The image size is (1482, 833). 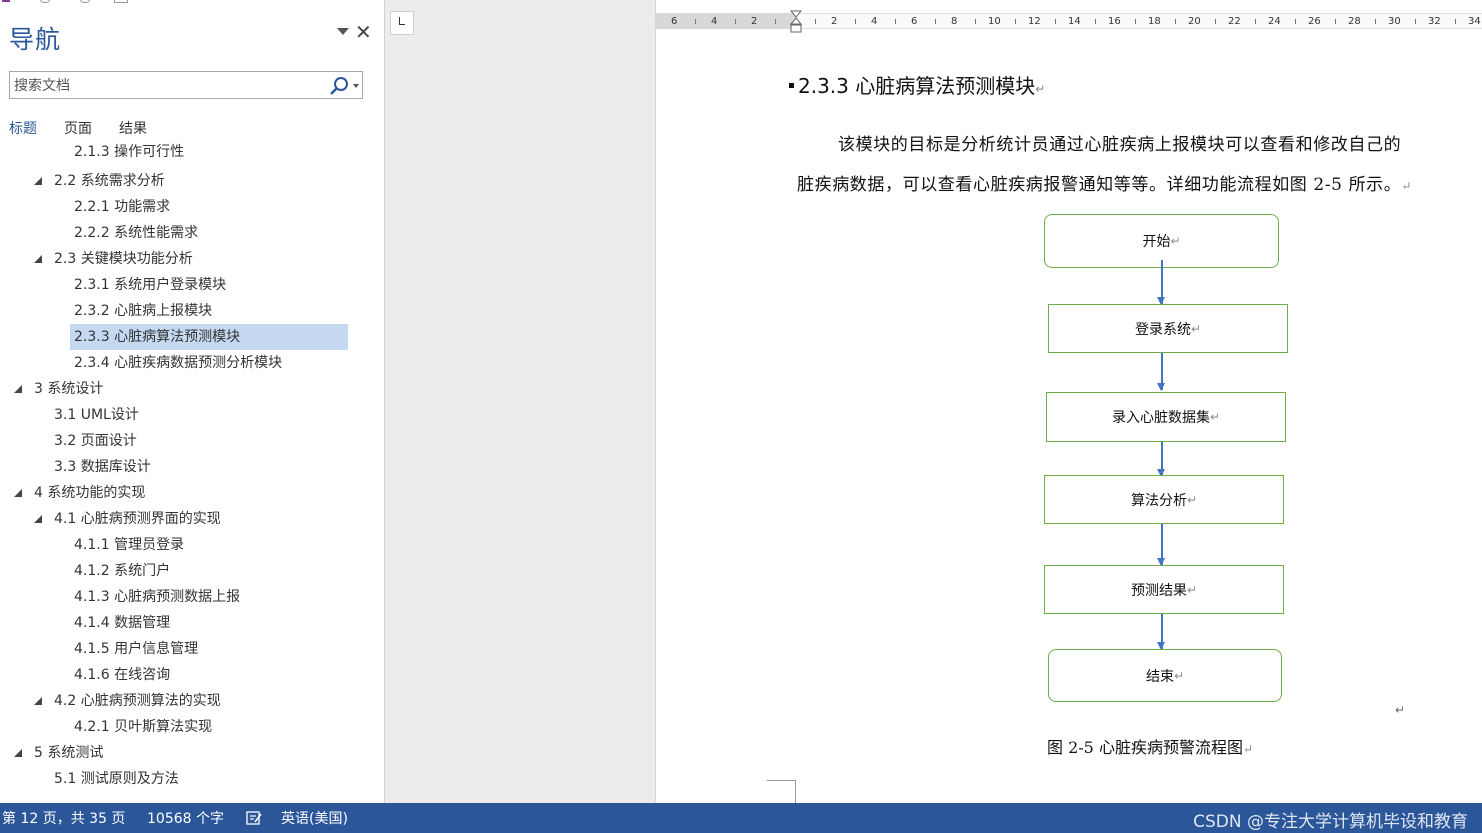 What do you see at coordinates (192, 441) in the screenshot?
I see `outline-item: 3.2 页面设计` at bounding box center [192, 441].